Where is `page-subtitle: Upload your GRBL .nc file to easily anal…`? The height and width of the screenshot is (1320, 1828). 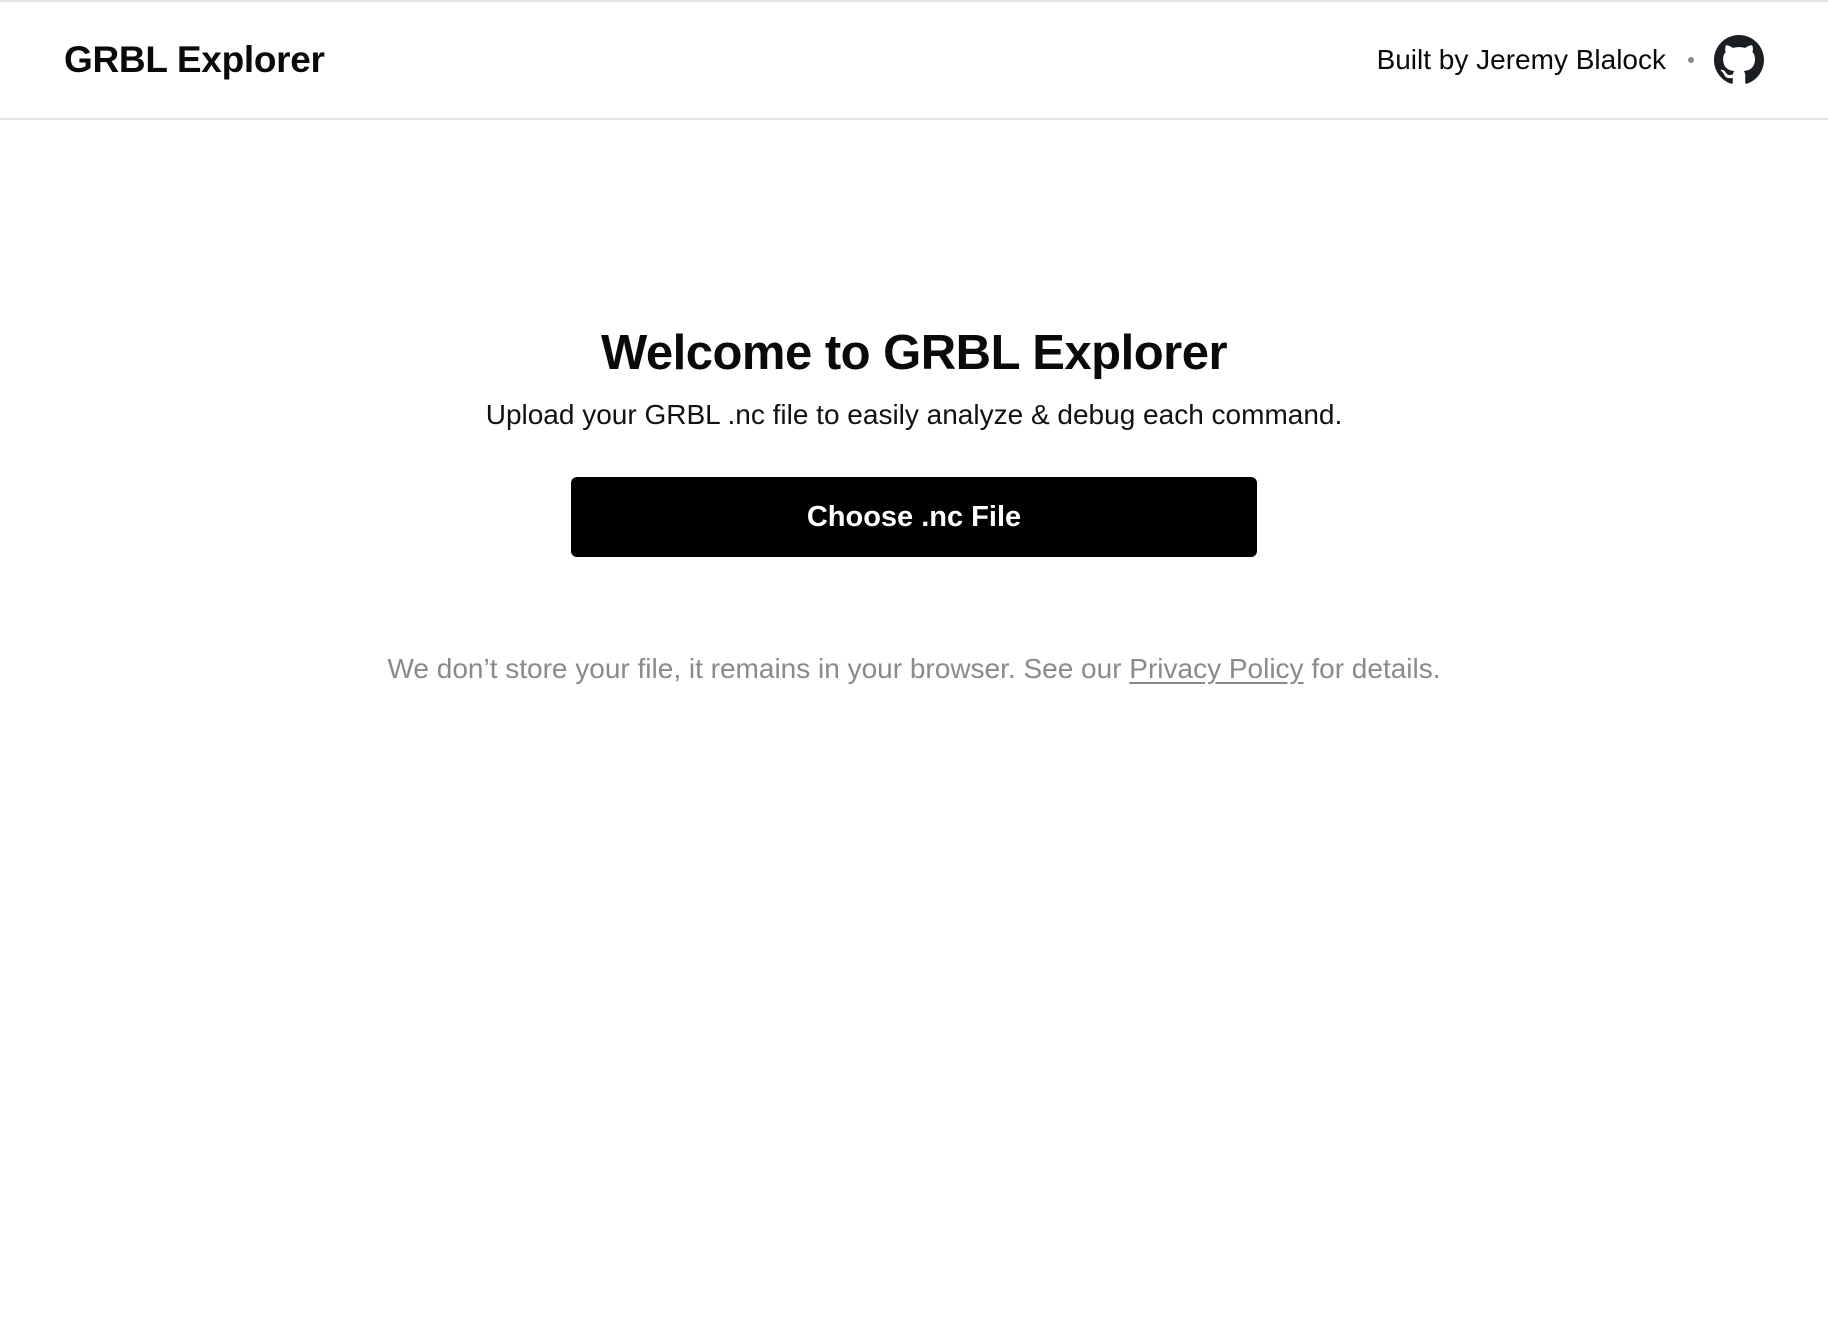
page-subtitle: Upload your GRBL .nc file to easily anal… is located at coordinates (914, 414).